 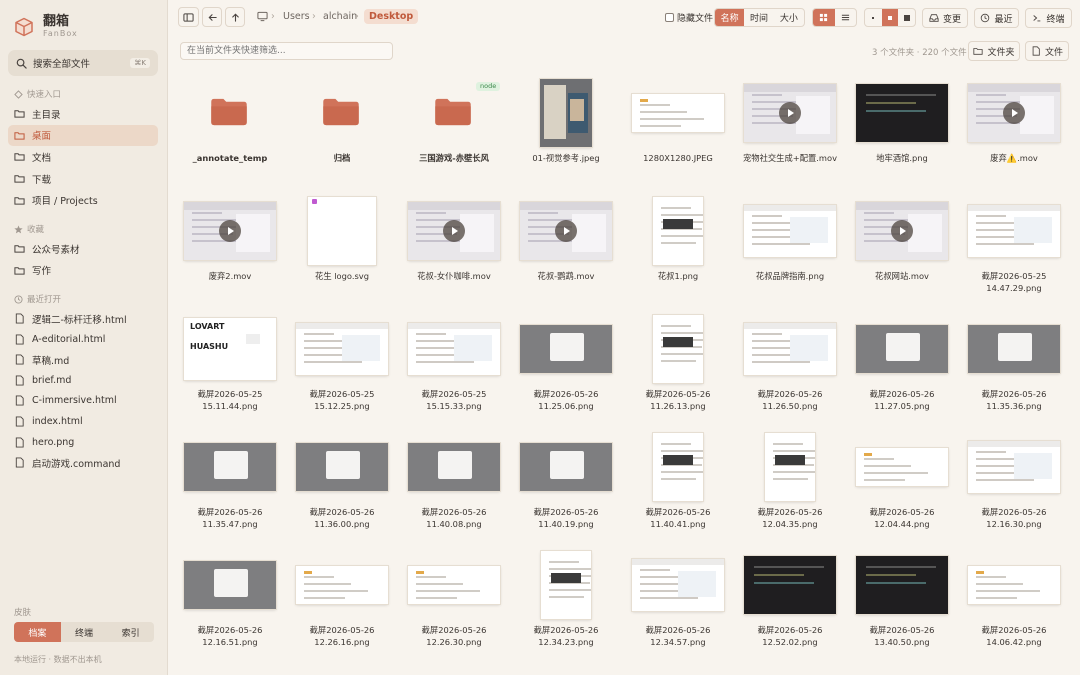 I want to click on file-item: 截屏2026-05-26 12.34.23.png, so click(x=566, y=605).